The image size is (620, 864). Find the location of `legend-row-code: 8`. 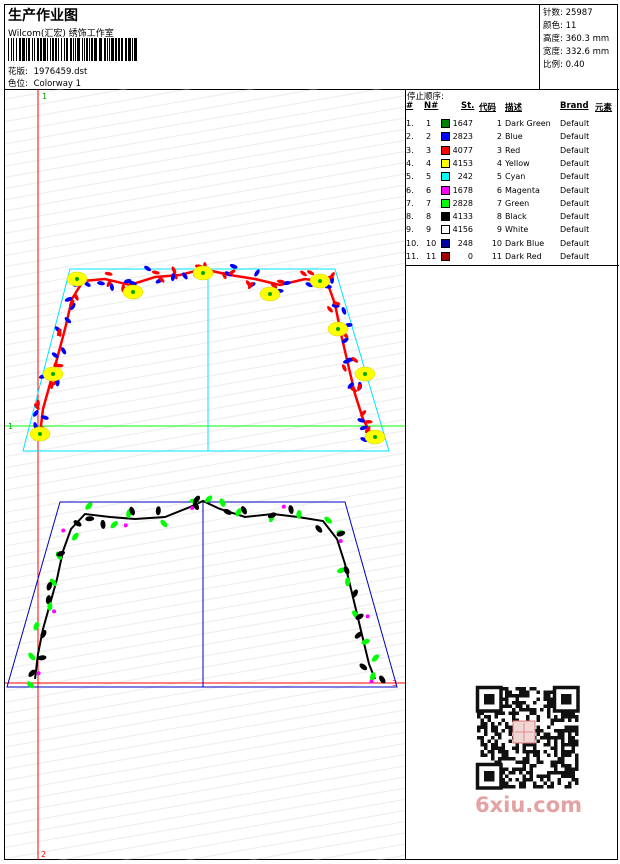

legend-row-code: 8 is located at coordinates (499, 217).